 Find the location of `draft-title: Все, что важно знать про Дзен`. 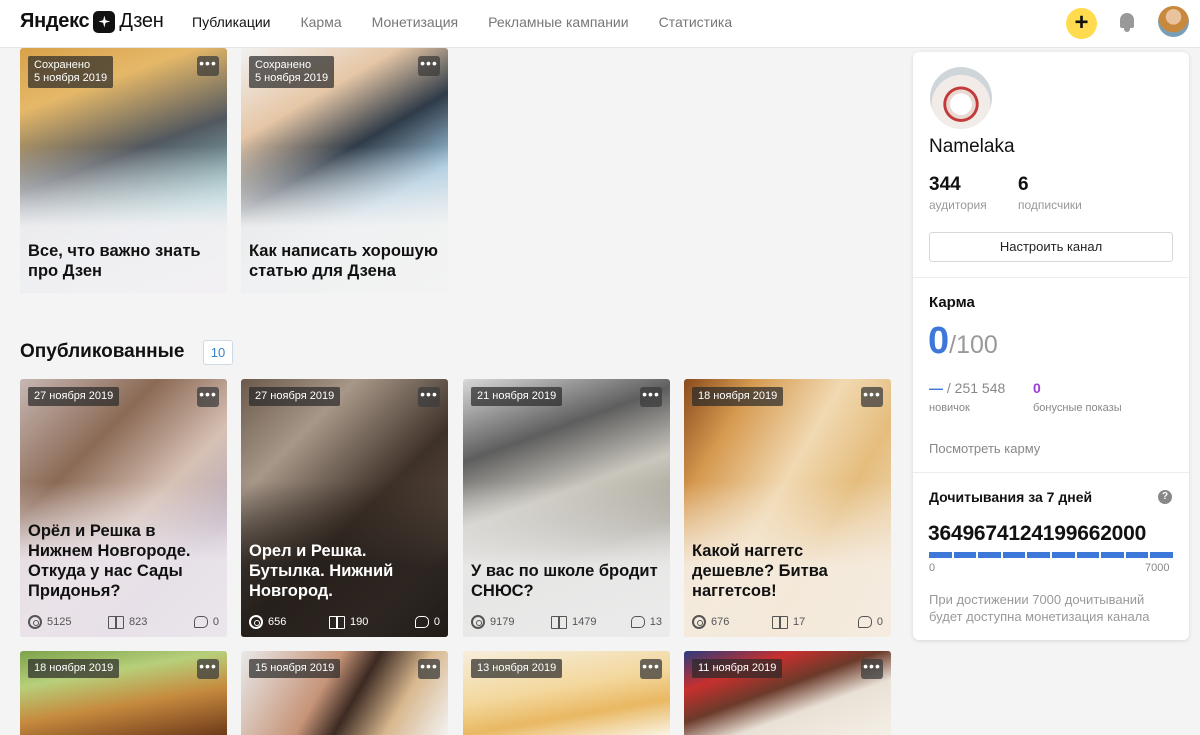

draft-title: Все, что важно знать про Дзен is located at coordinates (114, 261).